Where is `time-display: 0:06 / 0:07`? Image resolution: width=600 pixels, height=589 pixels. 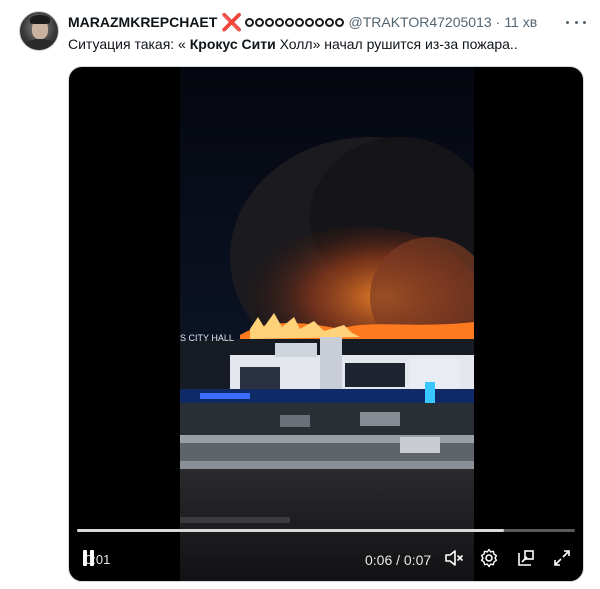 time-display: 0:06 / 0:07 is located at coordinates (398, 560).